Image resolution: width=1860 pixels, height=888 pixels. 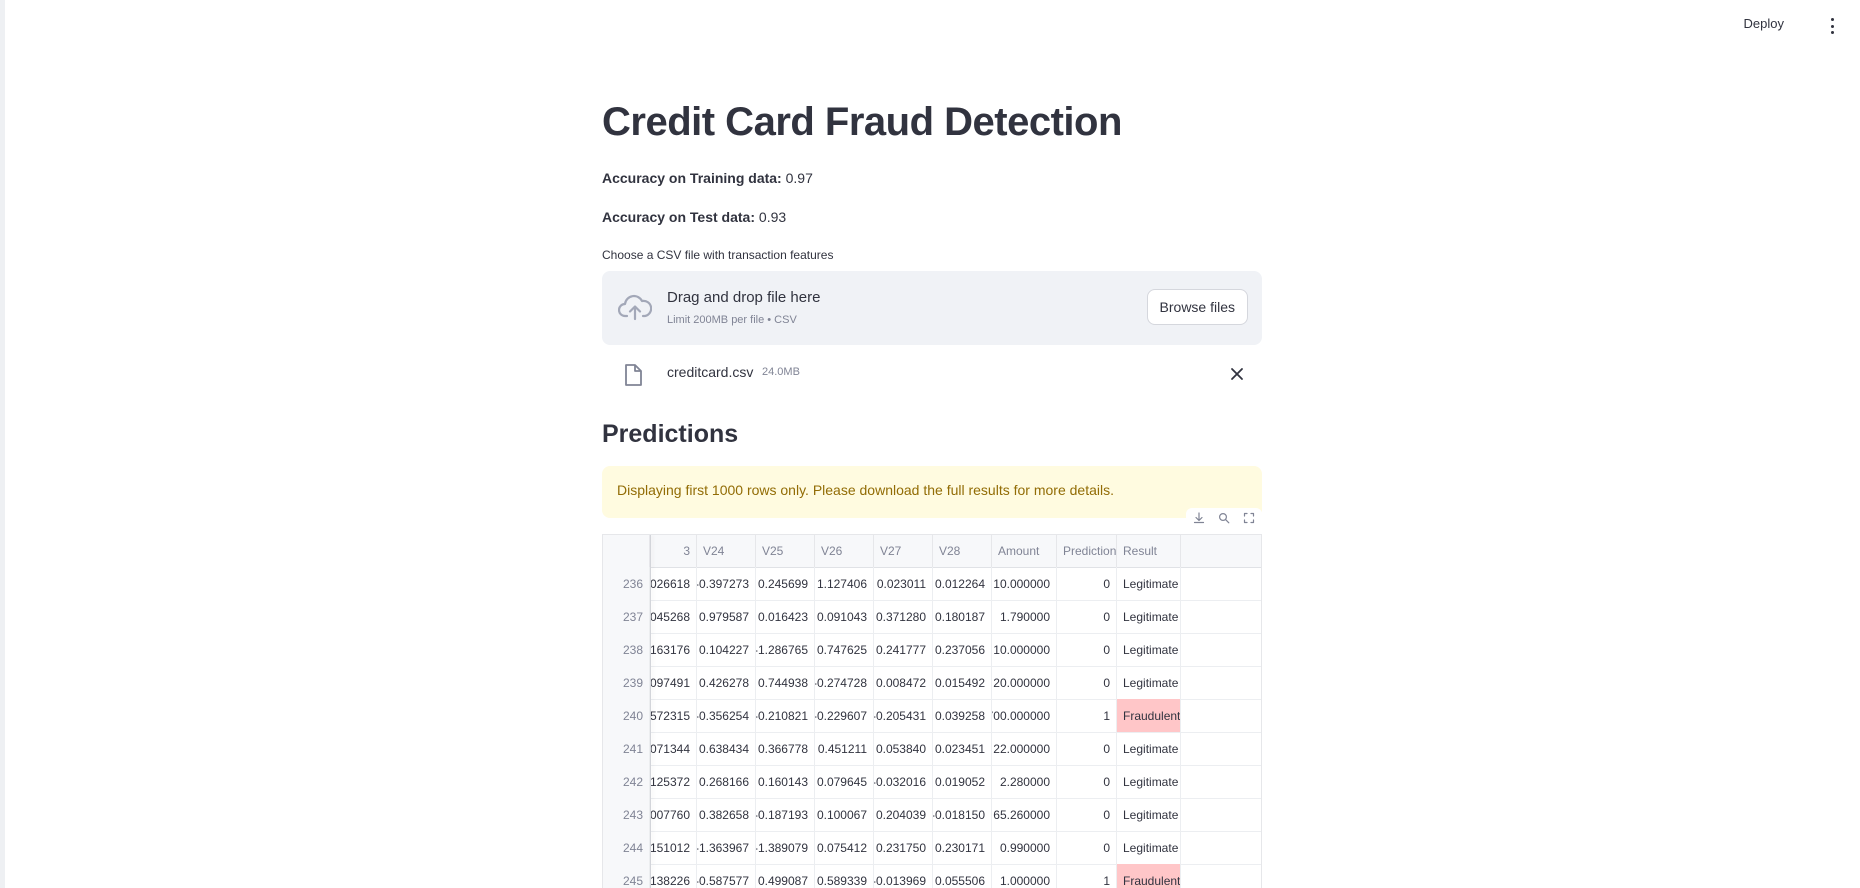 What do you see at coordinates (673, 847) in the screenshot?
I see `cell-col-3: 151012` at bounding box center [673, 847].